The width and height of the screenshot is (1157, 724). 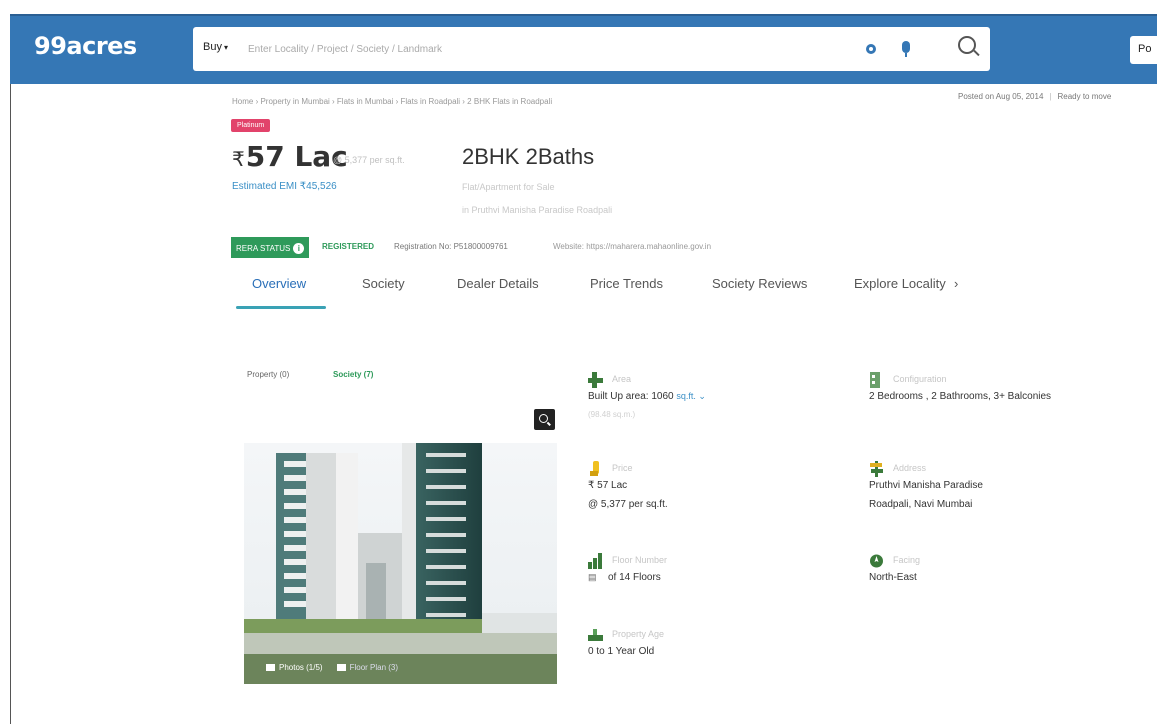 I want to click on floor-plan-icon, so click(x=341, y=667).